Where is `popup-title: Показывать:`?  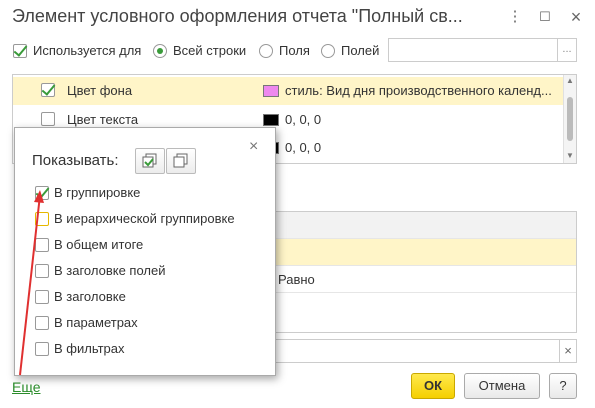 popup-title: Показывать: is located at coordinates (75, 160).